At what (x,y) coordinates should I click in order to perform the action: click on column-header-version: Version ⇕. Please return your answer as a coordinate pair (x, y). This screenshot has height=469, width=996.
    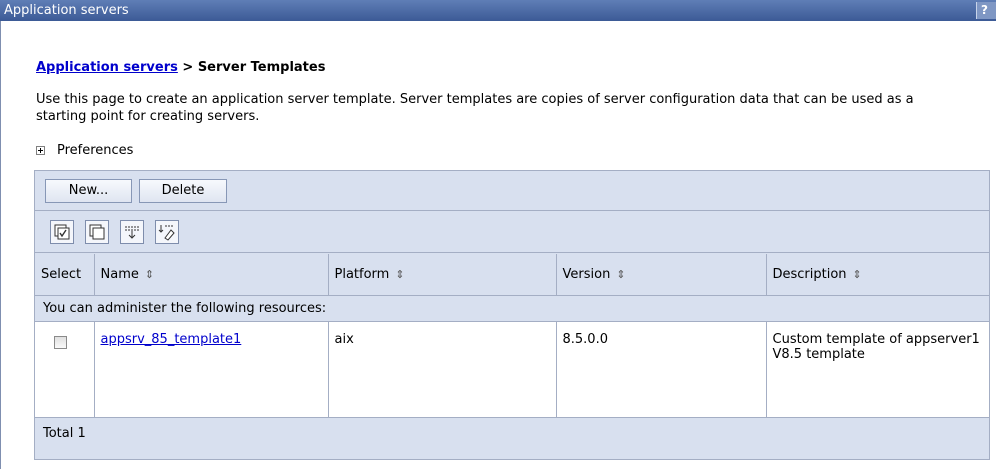
    Looking at the image, I should click on (661, 275).